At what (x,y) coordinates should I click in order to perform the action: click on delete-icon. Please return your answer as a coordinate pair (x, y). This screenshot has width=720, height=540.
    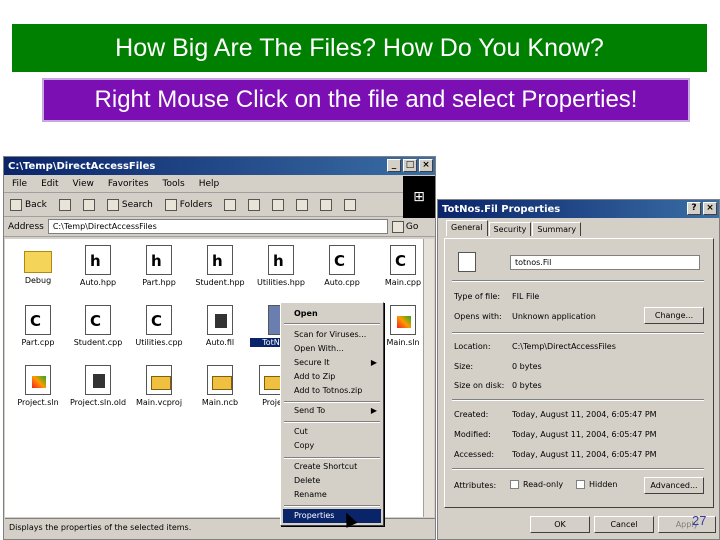
    Looking at the image, I should click on (302, 204).